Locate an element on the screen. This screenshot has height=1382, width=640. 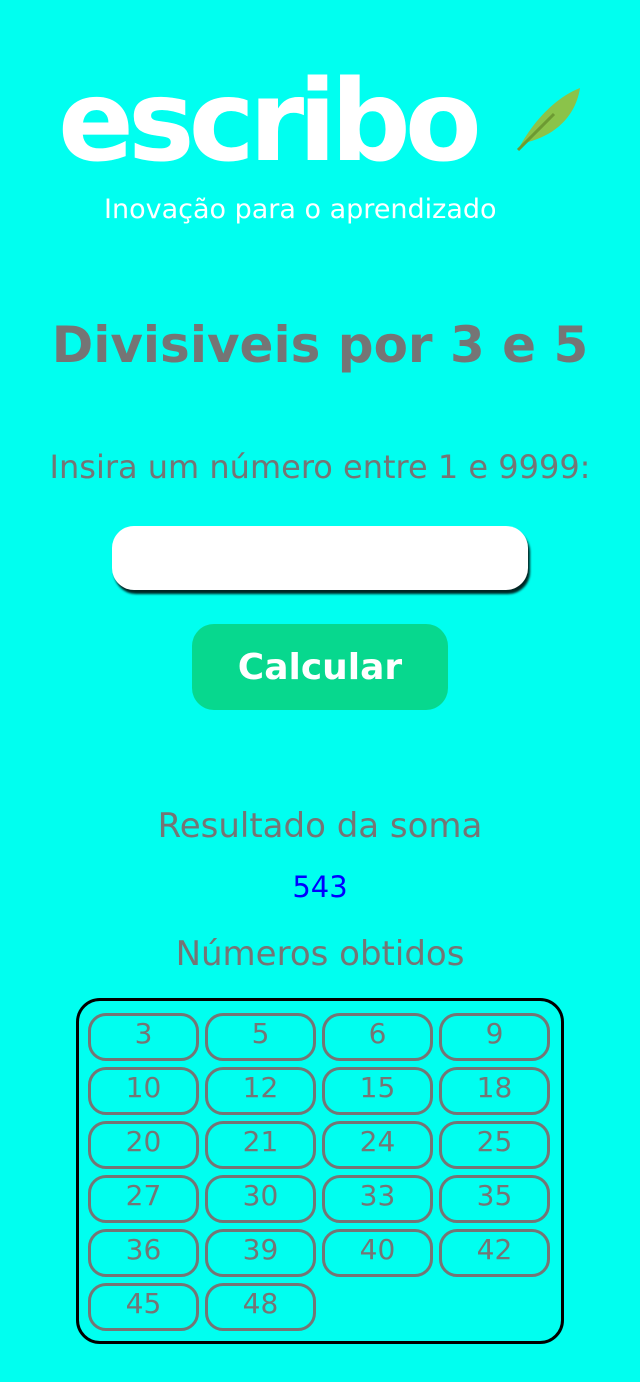
number-chip: 36 is located at coordinates (143, 1253).